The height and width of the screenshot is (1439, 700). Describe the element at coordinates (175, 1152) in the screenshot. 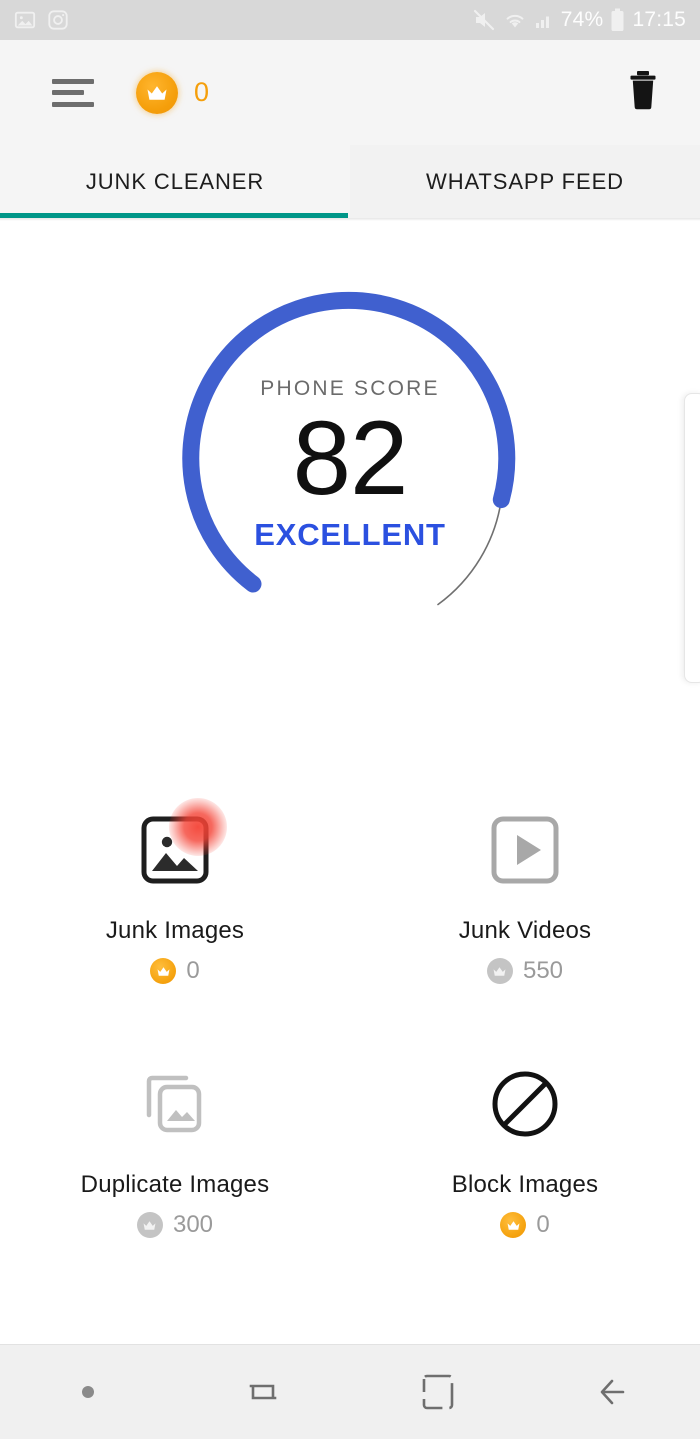

I see `tile-duplicate-images: Duplicate Images 300` at that location.